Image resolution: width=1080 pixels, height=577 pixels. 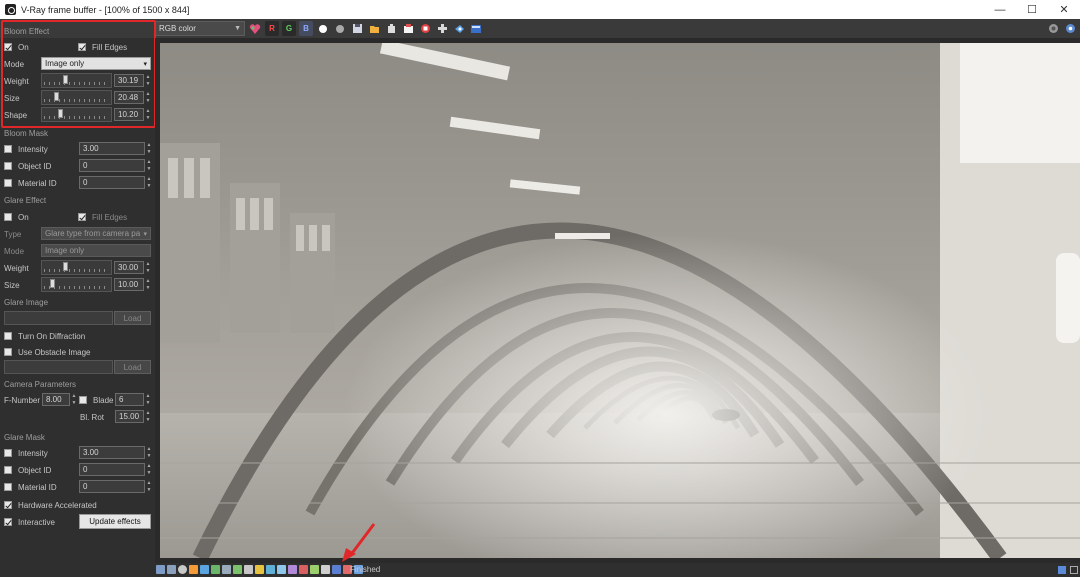 I want to click on glare-intensity-toggle: Intensity, so click(x=26, y=453).